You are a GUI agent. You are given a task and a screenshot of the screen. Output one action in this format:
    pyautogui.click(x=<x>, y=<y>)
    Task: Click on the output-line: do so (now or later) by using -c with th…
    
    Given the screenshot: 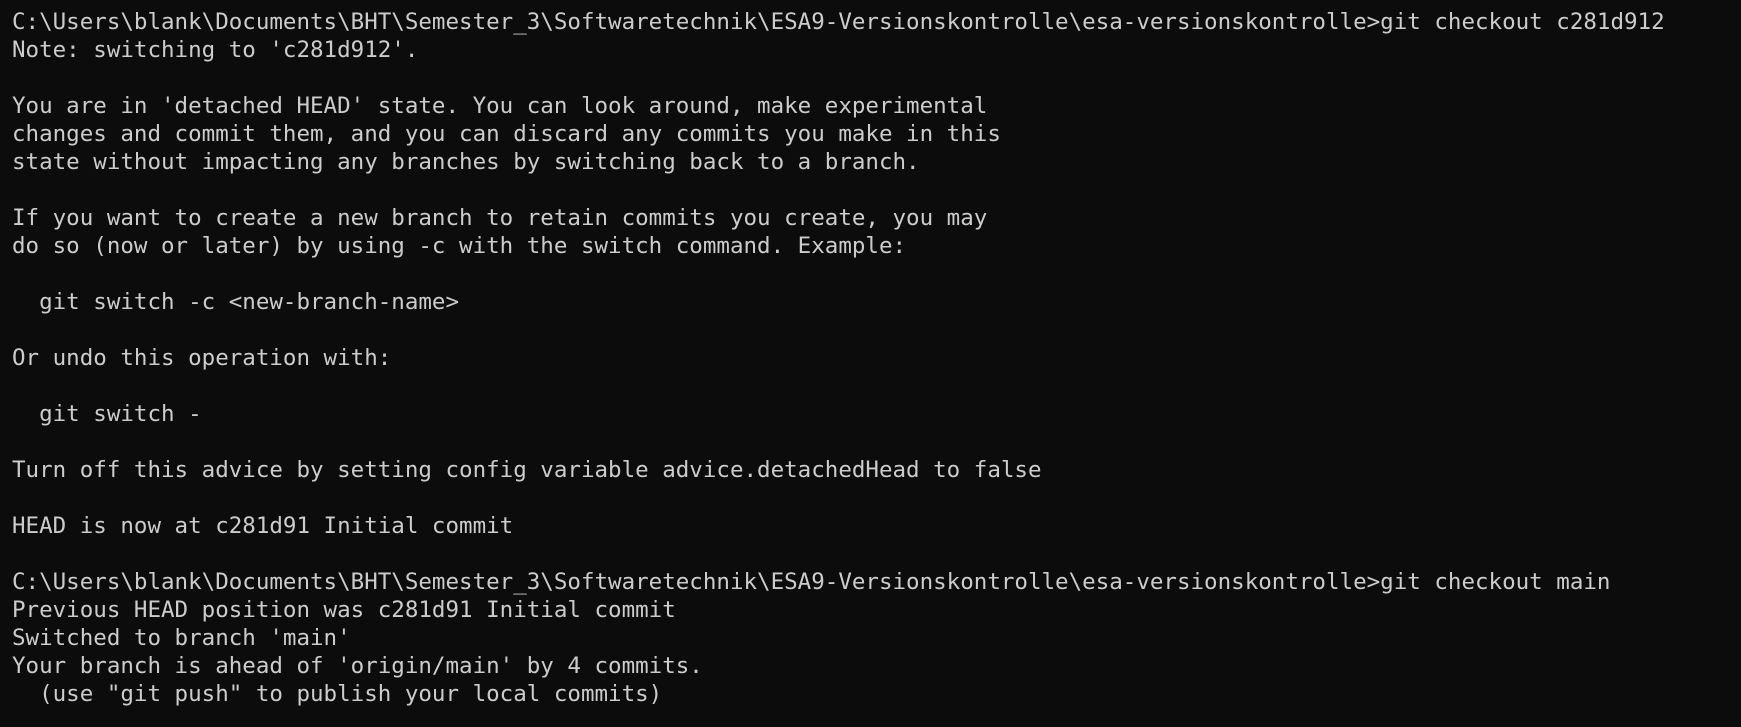 What is the action you would take?
    pyautogui.click(x=459, y=246)
    